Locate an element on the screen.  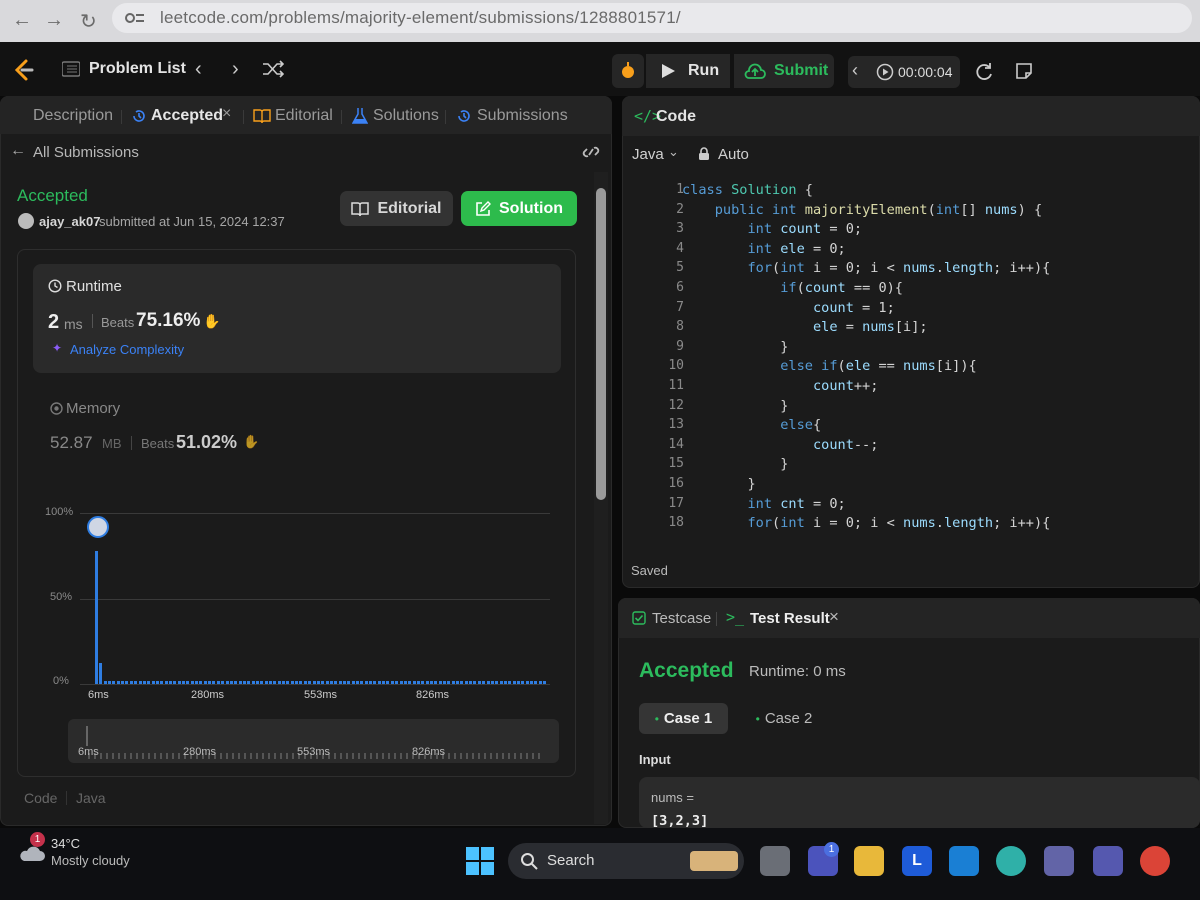
code-line: 14 count--; is located at coordinates (907, 446).